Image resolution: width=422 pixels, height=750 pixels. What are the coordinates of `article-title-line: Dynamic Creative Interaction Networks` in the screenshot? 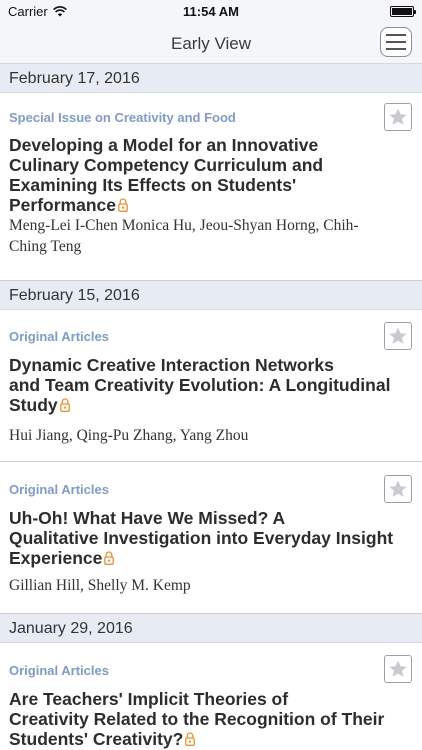 It's located at (171, 365).